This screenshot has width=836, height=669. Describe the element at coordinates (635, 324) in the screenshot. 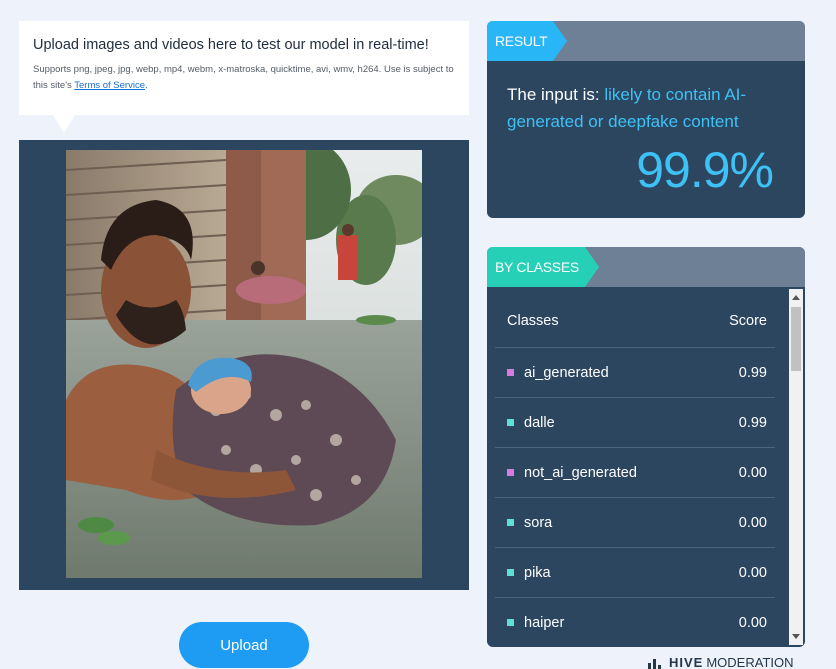

I see `classes-table-header: Classes Score` at that location.